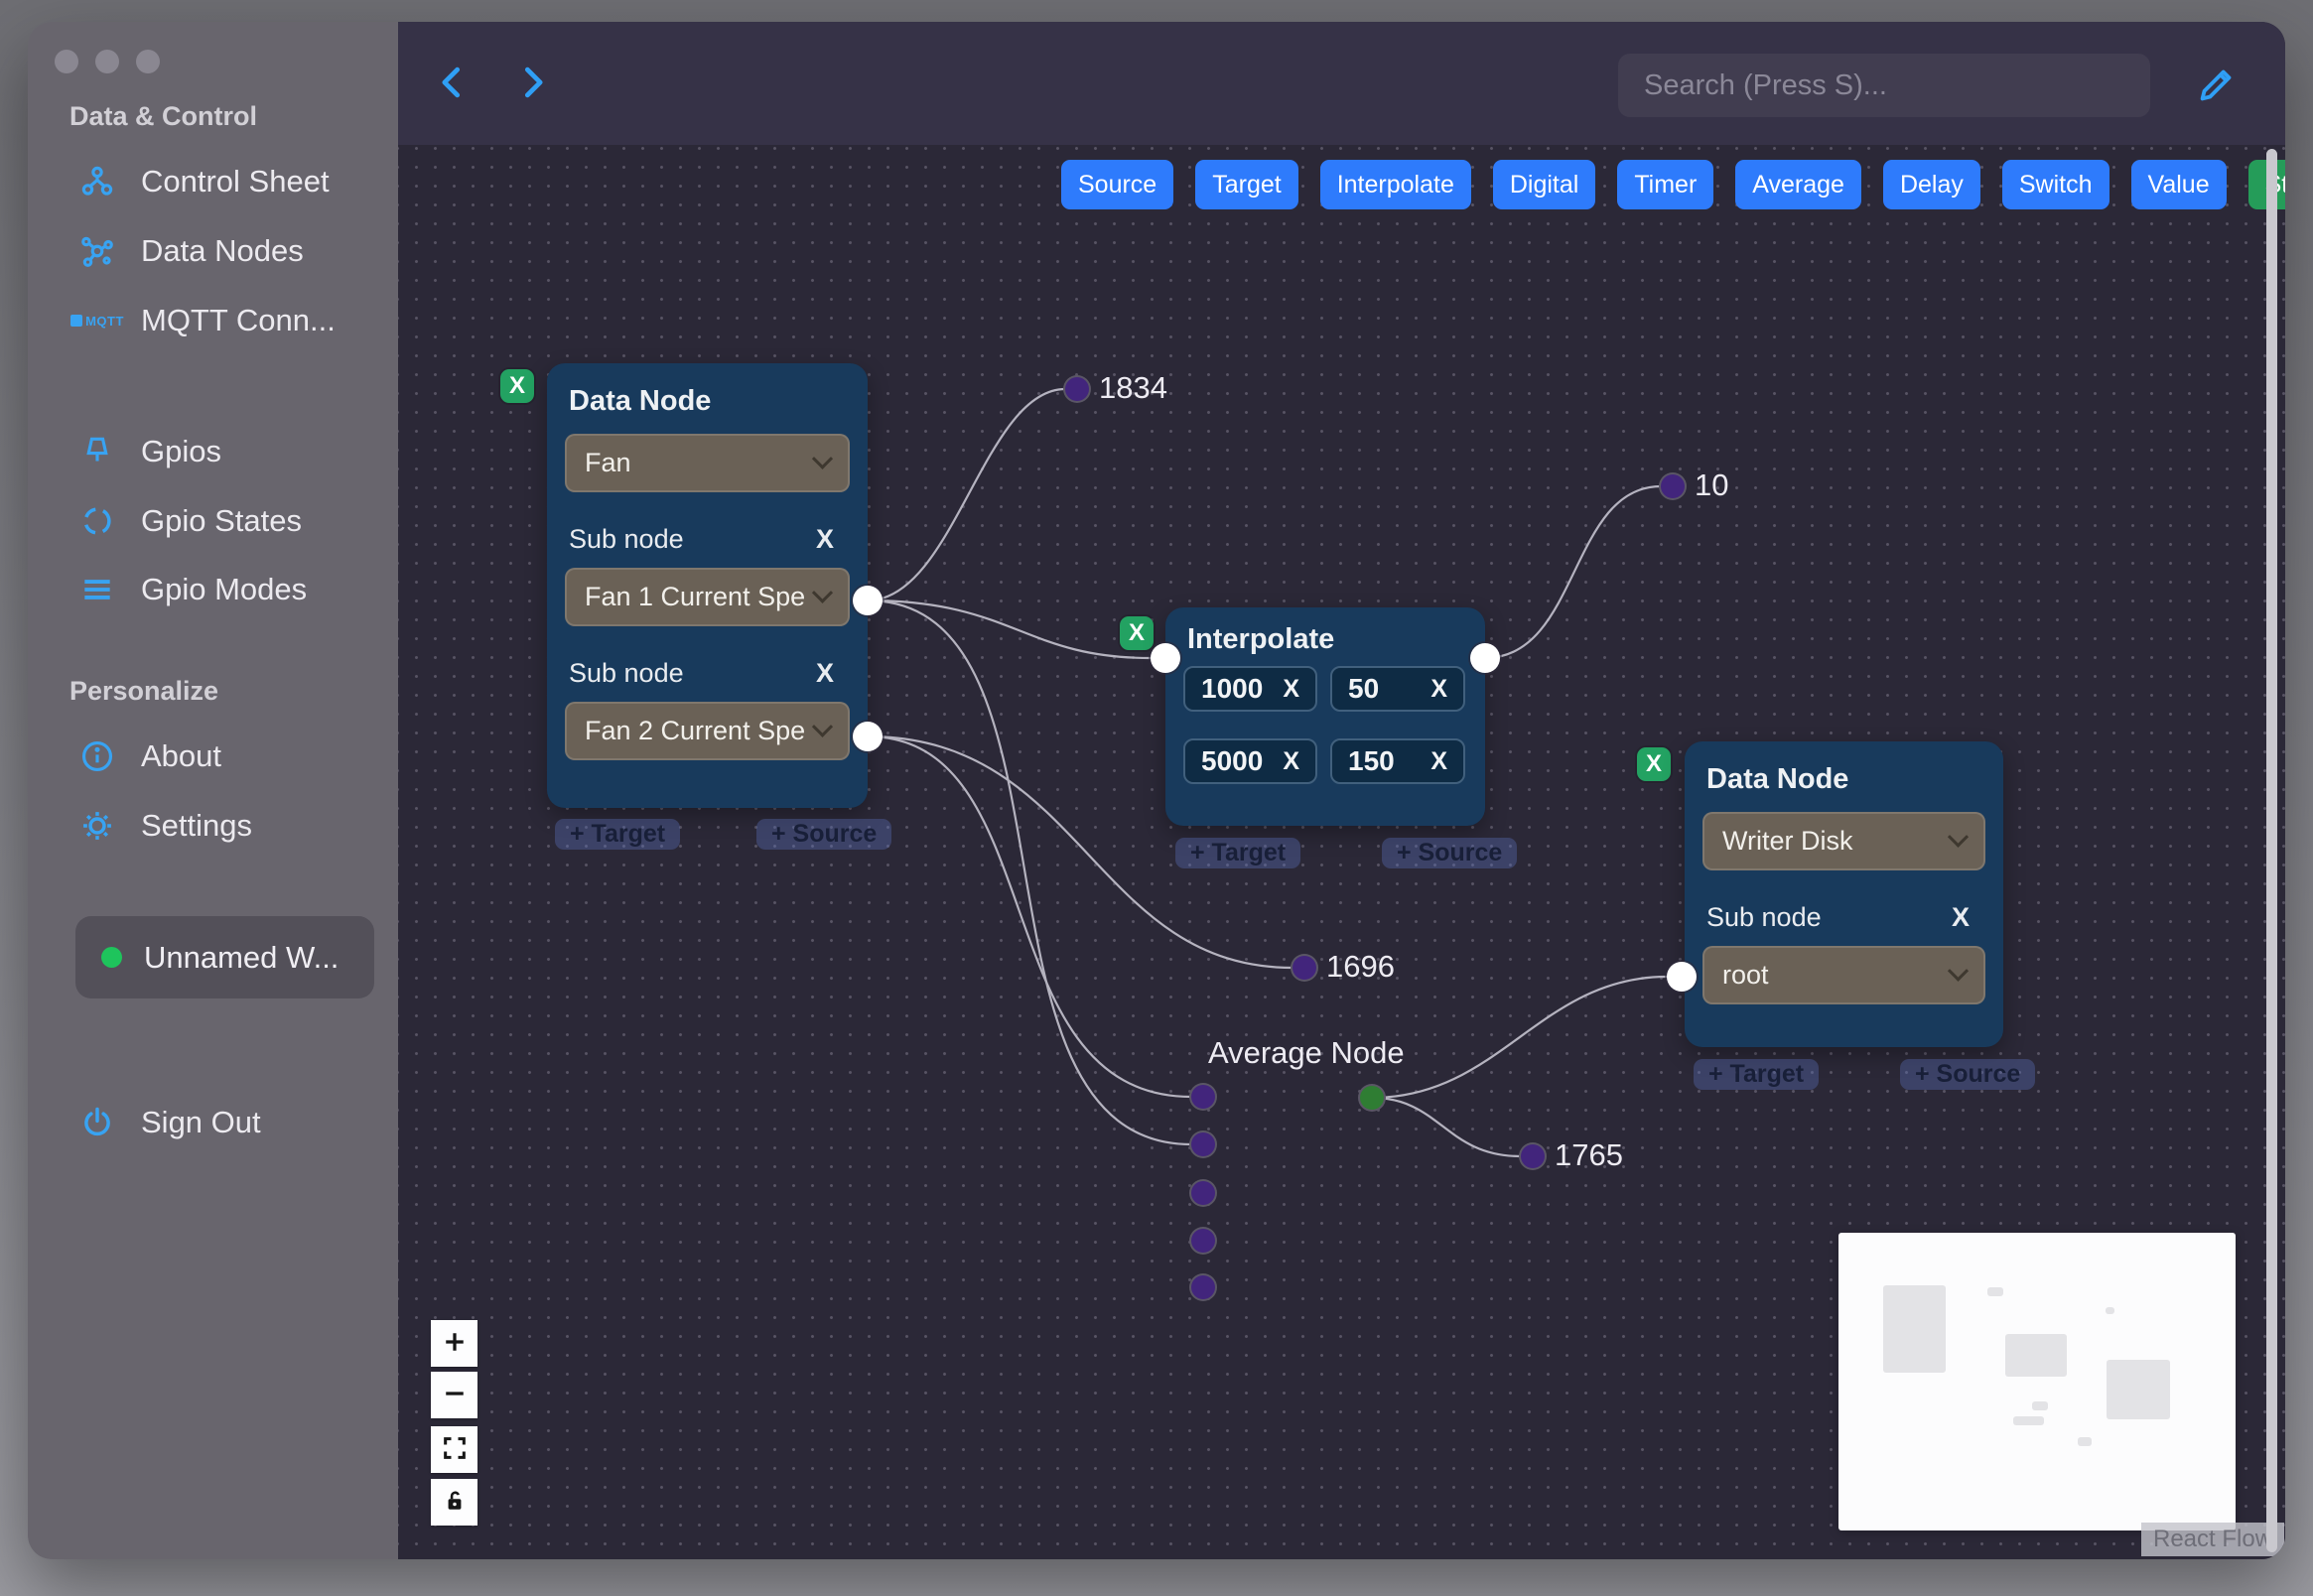 This screenshot has height=1596, width=2313. What do you see at coordinates (1884, 86) in the screenshot?
I see `search-input` at bounding box center [1884, 86].